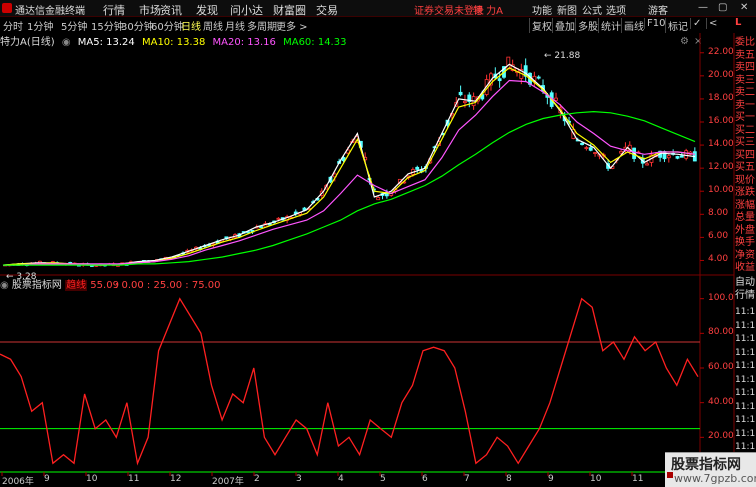 The image size is (756, 487). Describe the element at coordinates (563, 25) in the screenshot. I see `tool-overlay: 叠加` at that location.